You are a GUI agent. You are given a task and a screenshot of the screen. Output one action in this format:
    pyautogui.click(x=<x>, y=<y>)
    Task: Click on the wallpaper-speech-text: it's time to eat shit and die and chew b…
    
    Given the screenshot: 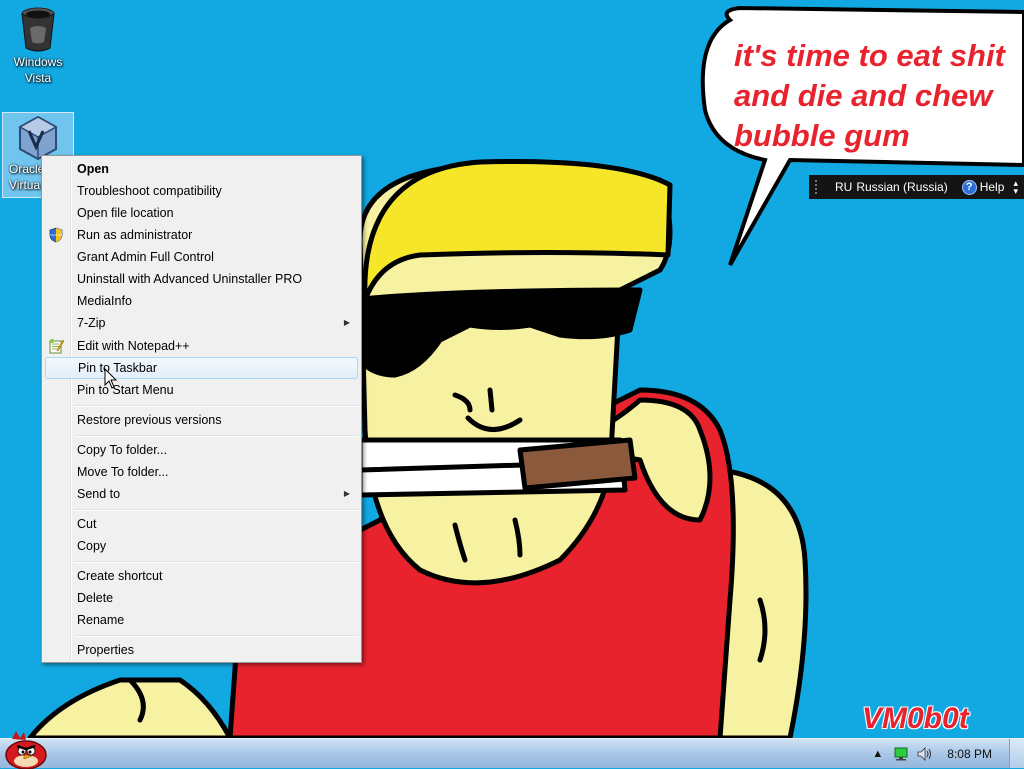 What is the action you would take?
    pyautogui.click(x=869, y=96)
    